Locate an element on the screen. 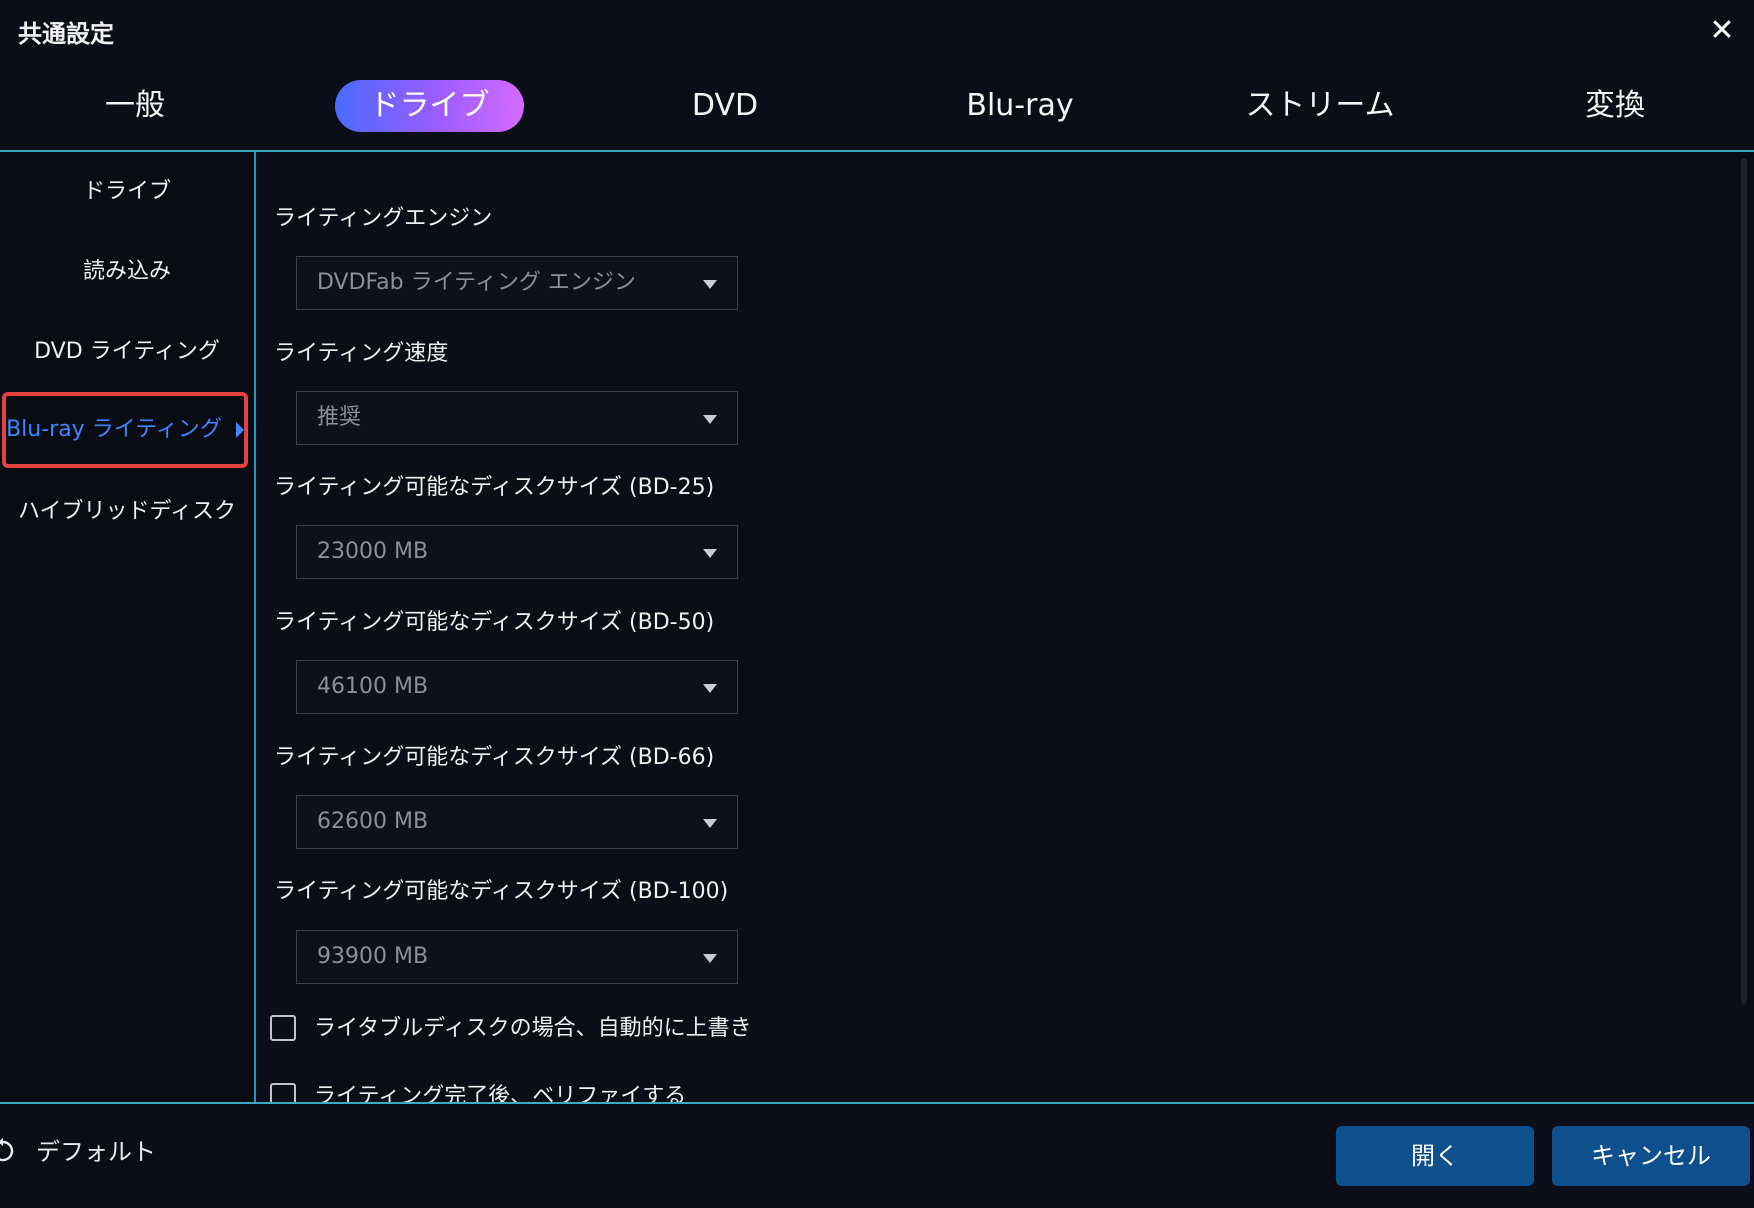 The image size is (1754, 1208). tab-bluray: Blu-ray is located at coordinates (1020, 106).